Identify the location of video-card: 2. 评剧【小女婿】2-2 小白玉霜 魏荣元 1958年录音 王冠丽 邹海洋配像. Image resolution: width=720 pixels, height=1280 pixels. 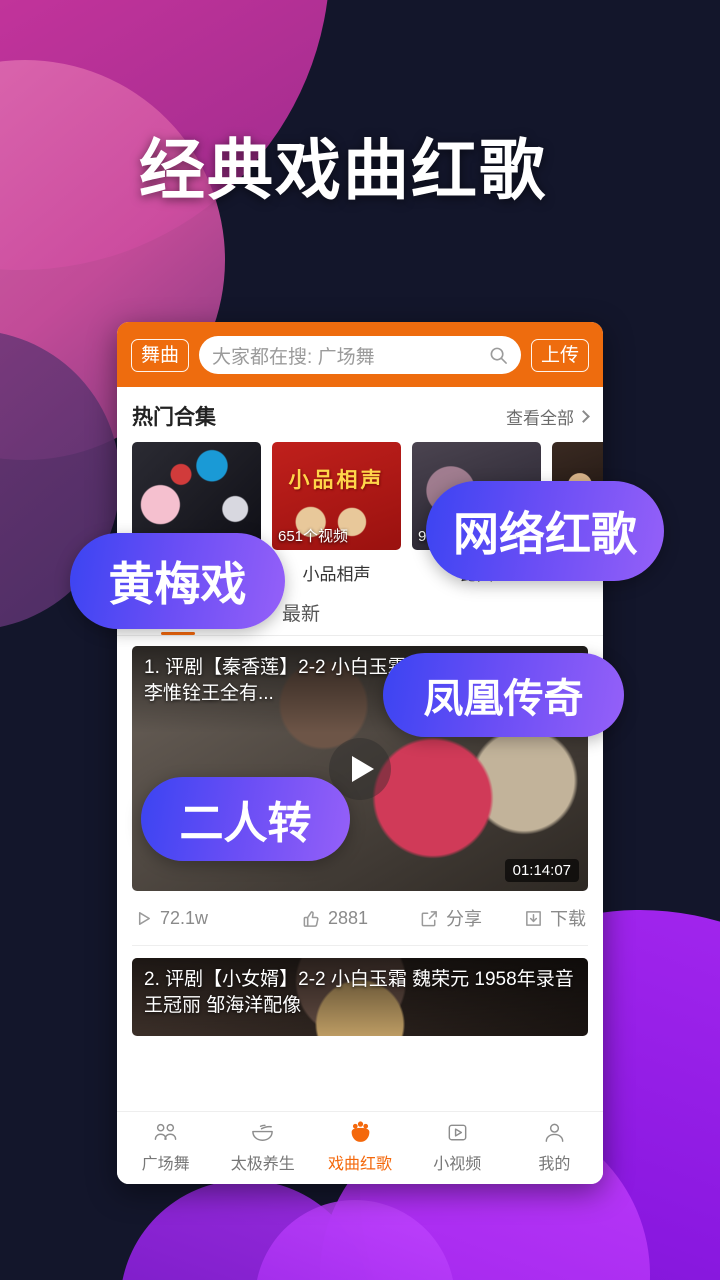
(360, 997).